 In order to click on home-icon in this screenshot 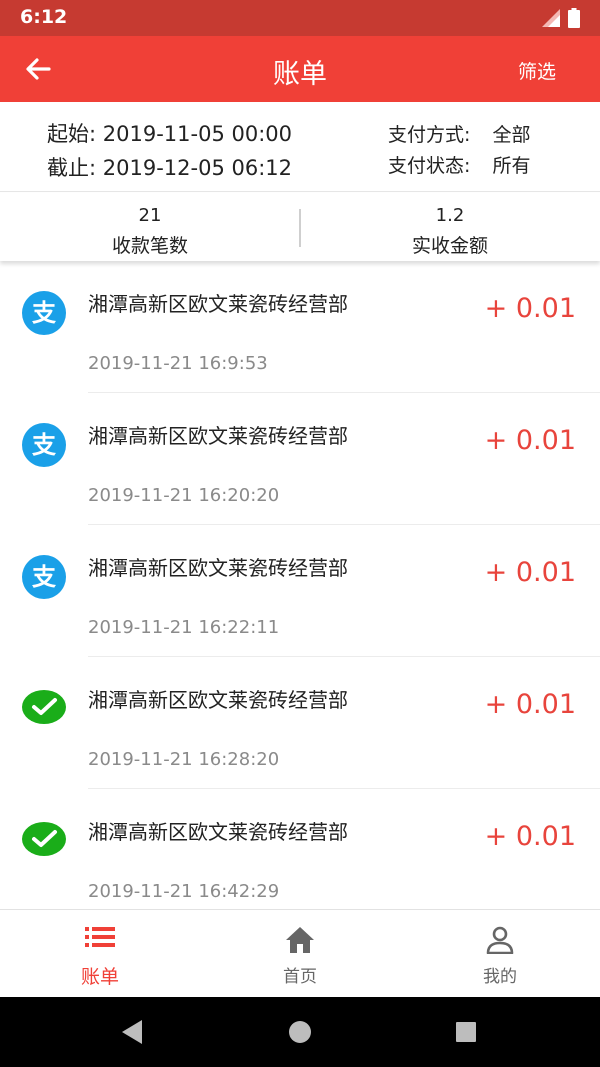, I will do `click(300, 940)`.